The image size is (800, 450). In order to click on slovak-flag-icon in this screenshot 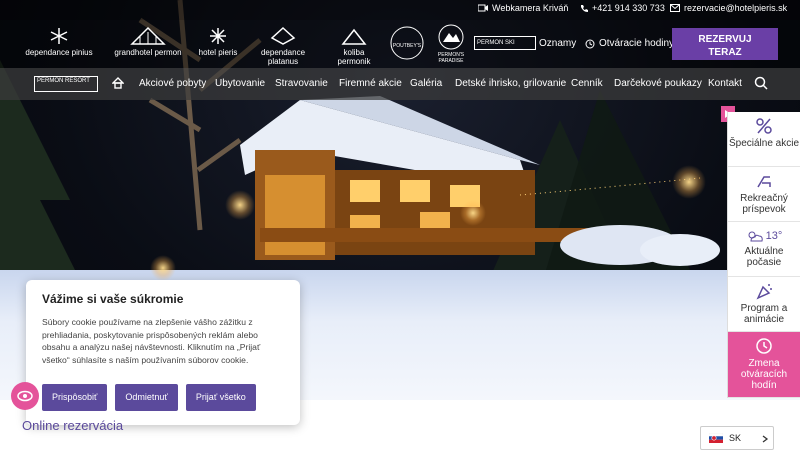, I will do `click(716, 438)`.